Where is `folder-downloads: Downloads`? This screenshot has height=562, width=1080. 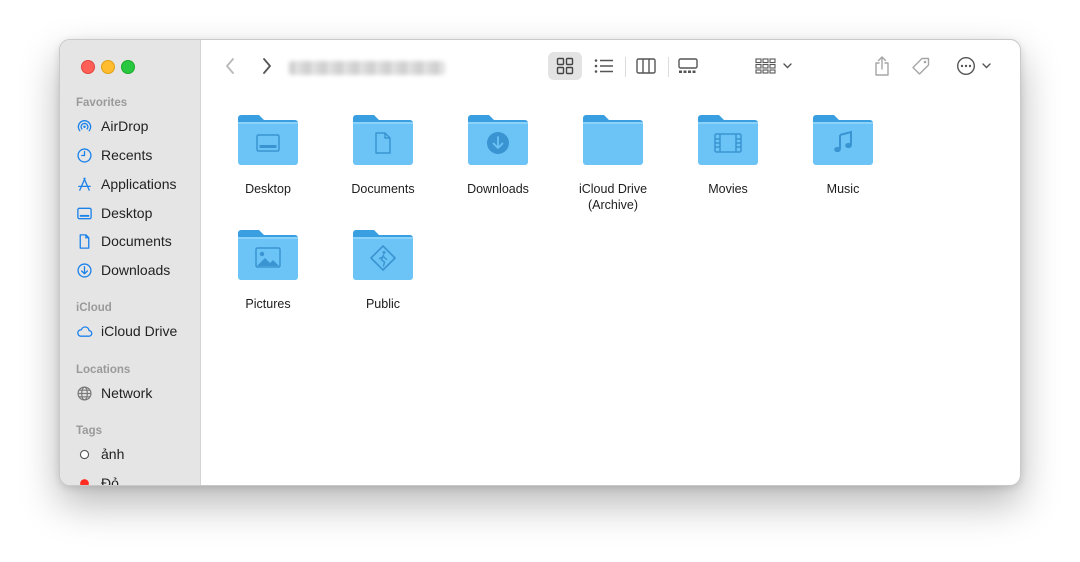 folder-downloads: Downloads is located at coordinates (498, 154).